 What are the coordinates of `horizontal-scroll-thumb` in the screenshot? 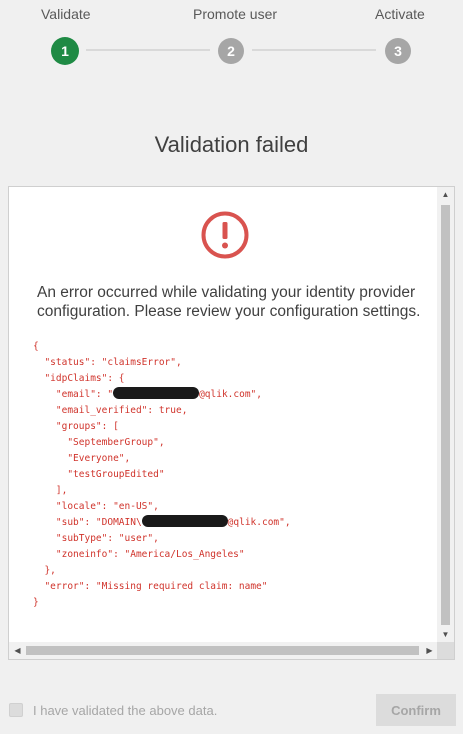 It's located at (222, 650).